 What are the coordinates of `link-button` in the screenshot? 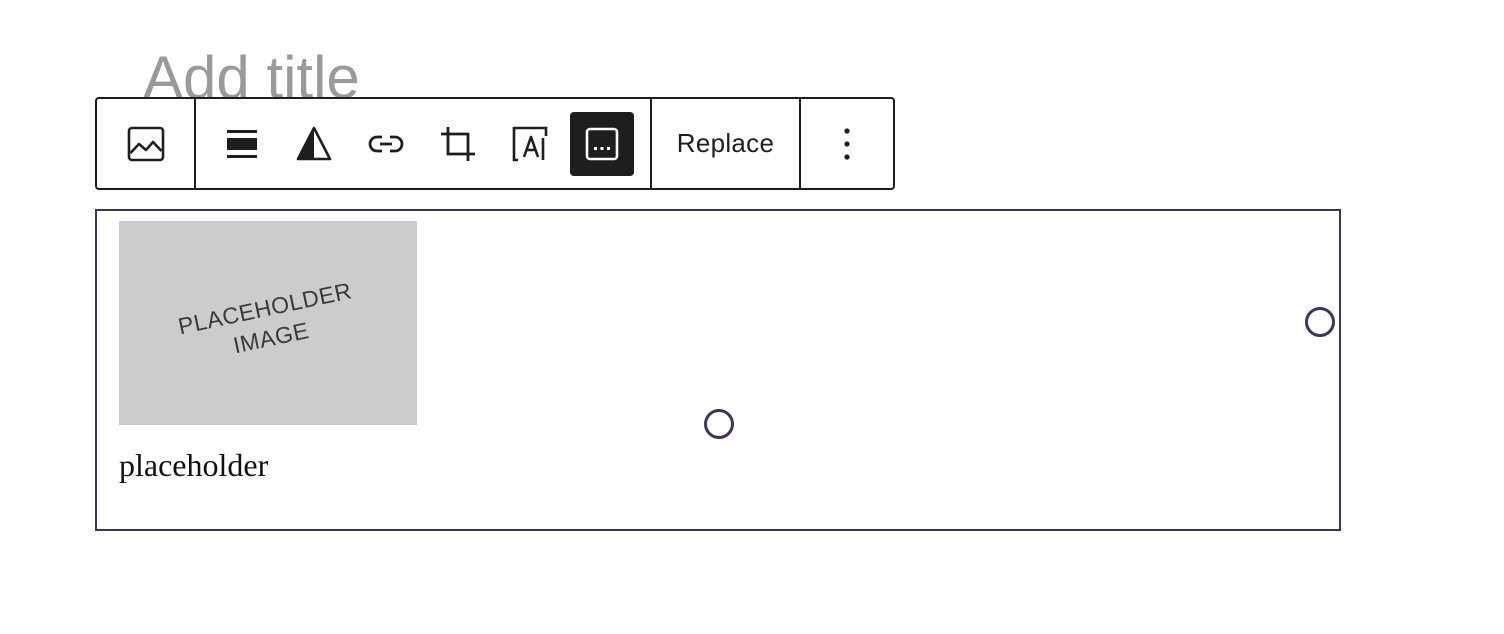 It's located at (386, 144).